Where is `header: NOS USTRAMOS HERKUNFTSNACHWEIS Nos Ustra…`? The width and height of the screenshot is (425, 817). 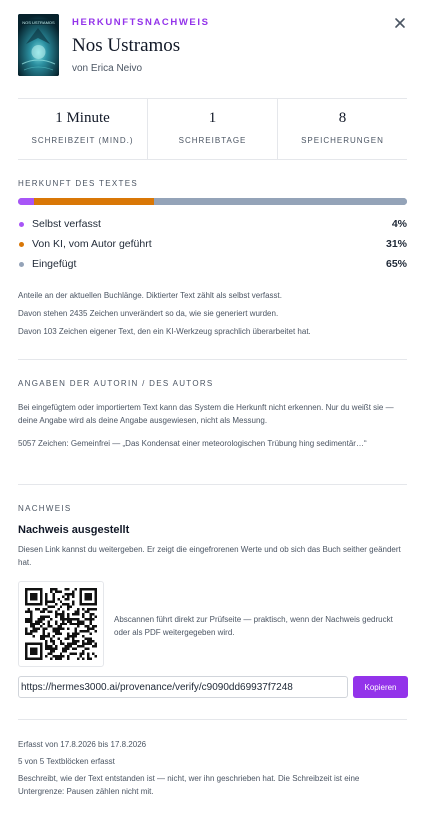 header: NOS USTRAMOS HERKUNFTSNACHWEIS Nos Ustra… is located at coordinates (212, 46).